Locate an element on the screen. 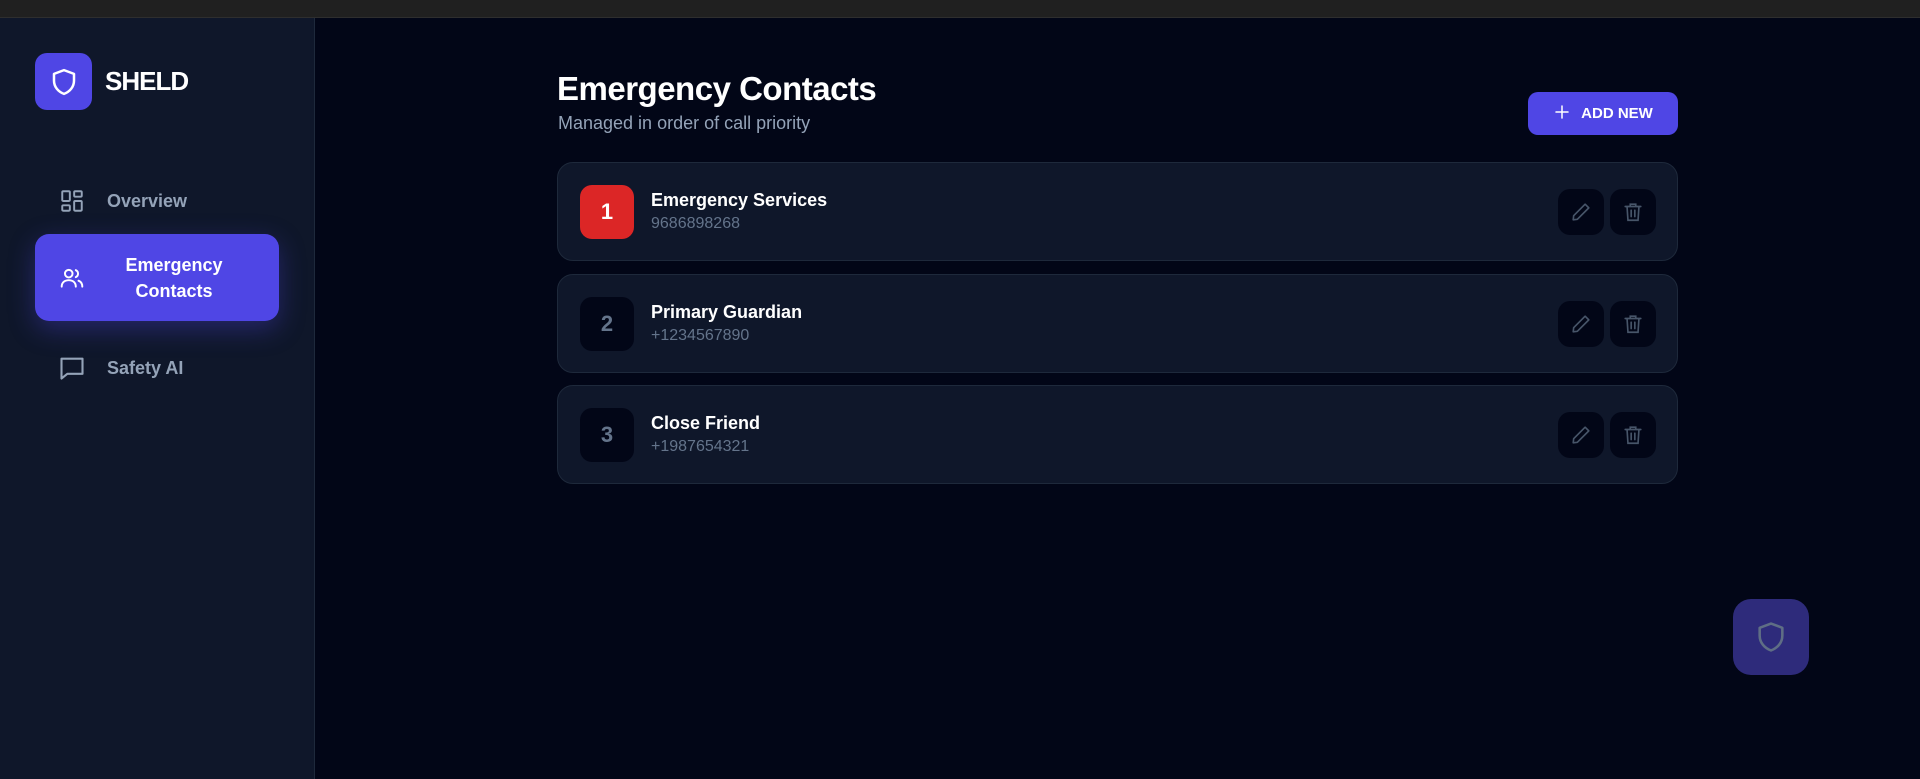 The width and height of the screenshot is (1920, 779). sidebar-item-label: Safety AI is located at coordinates (145, 367).